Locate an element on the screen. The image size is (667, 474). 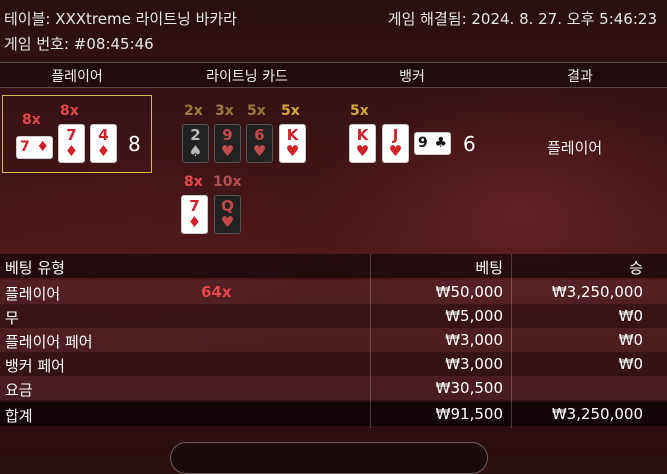
game-result: 플레이어 is located at coordinates (575, 148).